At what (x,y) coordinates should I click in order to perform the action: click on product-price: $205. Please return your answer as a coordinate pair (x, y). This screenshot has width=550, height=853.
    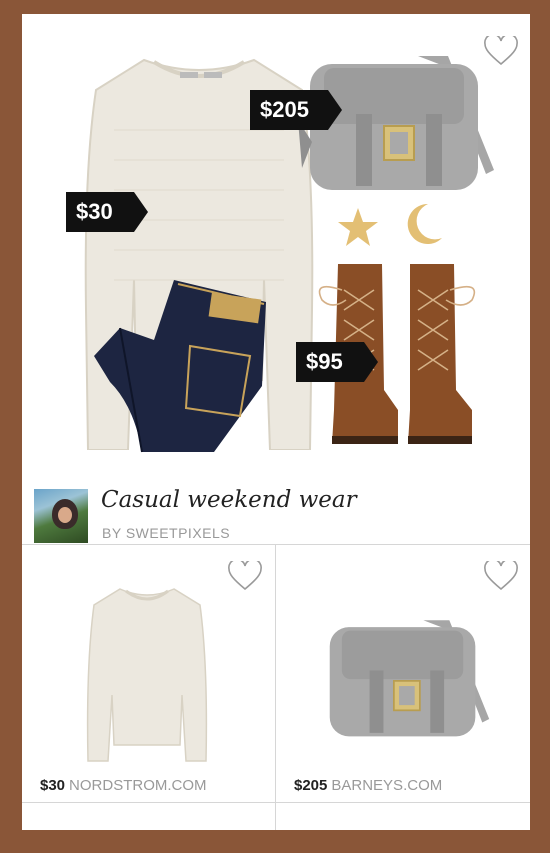
    Looking at the image, I should click on (311, 785).